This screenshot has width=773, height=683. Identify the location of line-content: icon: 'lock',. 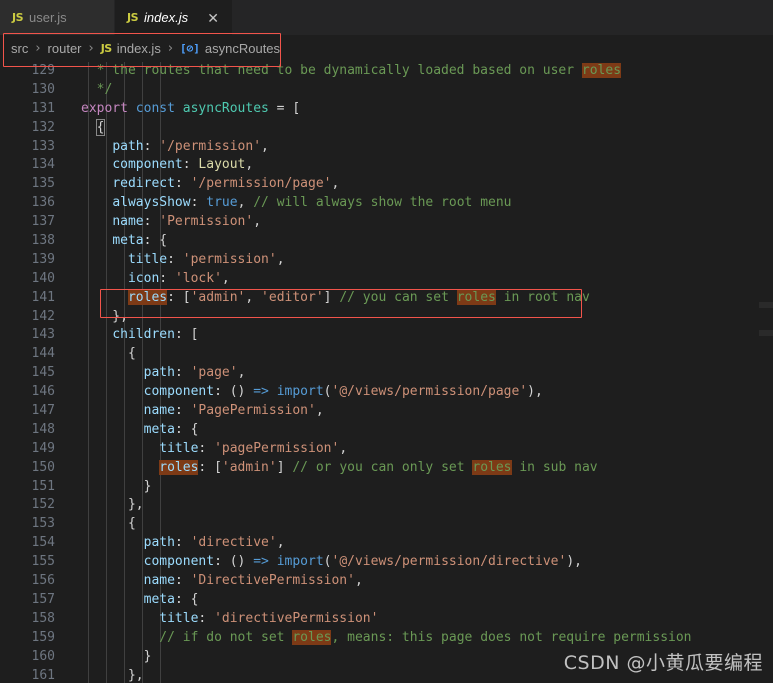
(414, 279).